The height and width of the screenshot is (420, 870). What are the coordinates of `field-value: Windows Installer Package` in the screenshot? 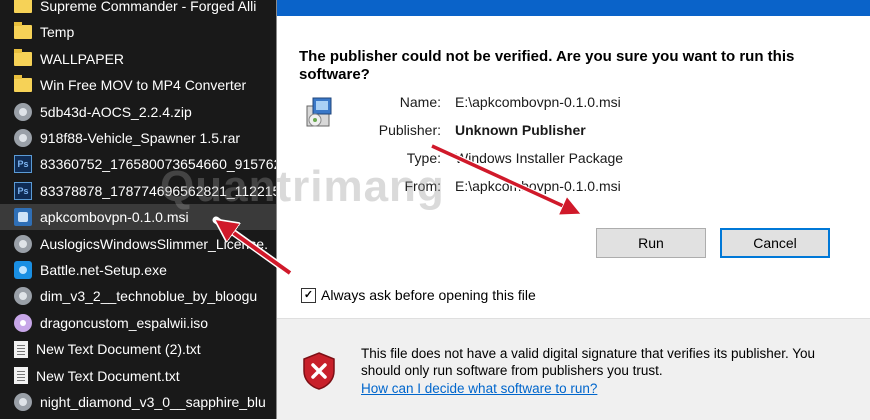 It's located at (539, 158).